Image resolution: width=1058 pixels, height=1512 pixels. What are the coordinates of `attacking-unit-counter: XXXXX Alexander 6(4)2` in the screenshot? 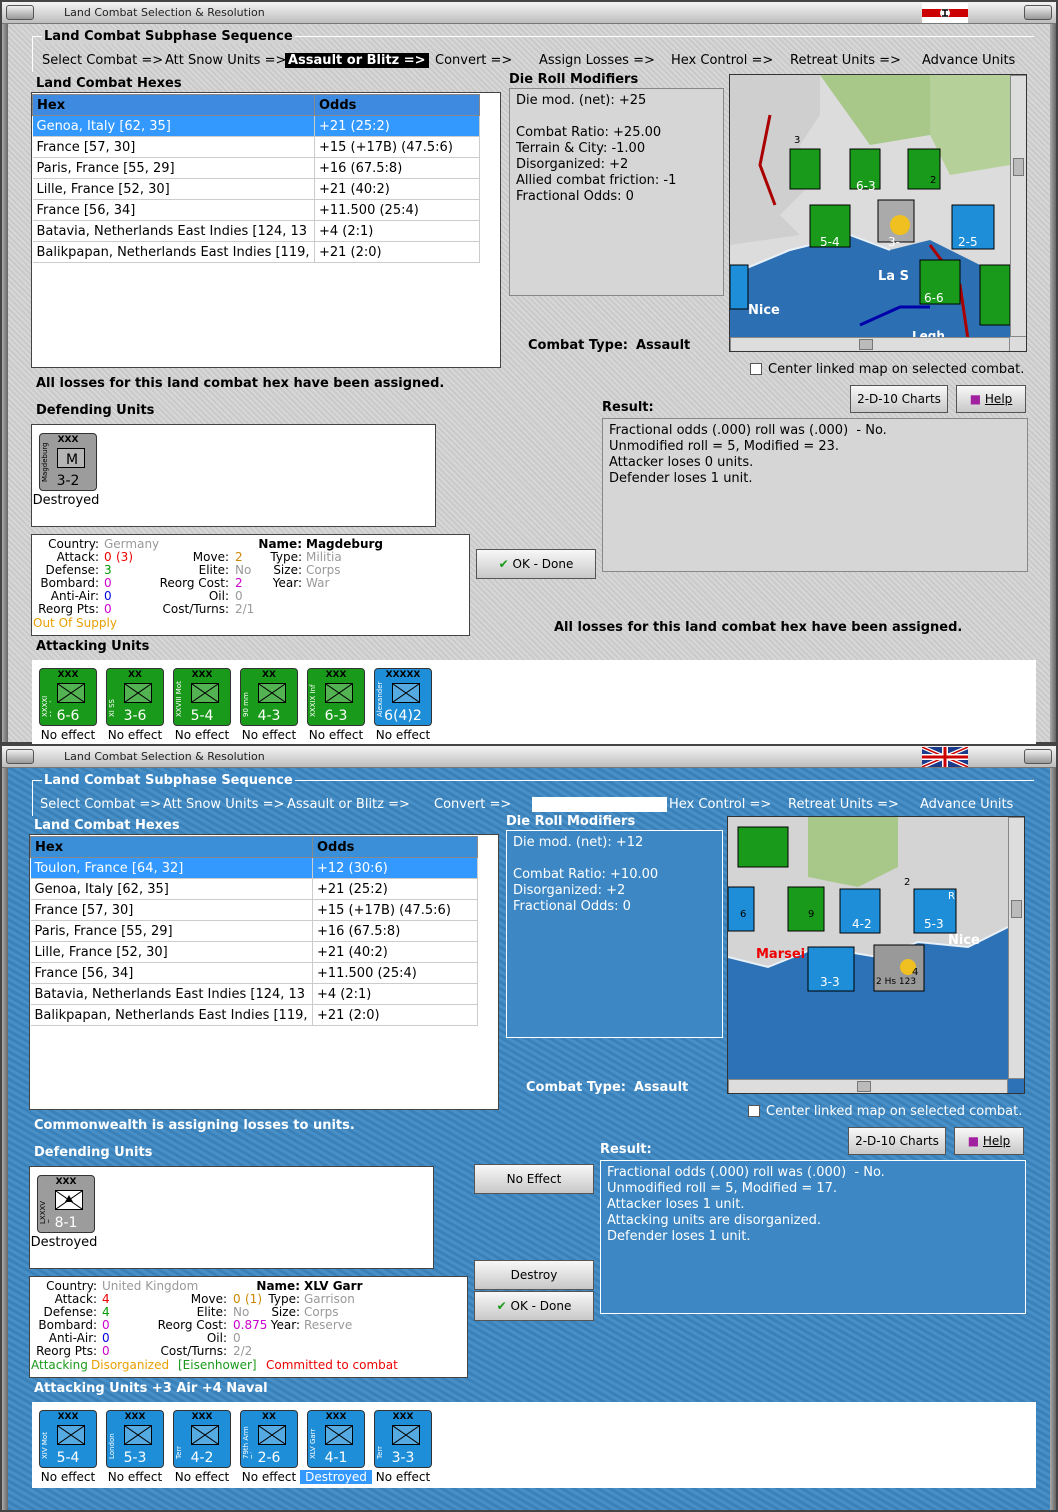 It's located at (403, 697).